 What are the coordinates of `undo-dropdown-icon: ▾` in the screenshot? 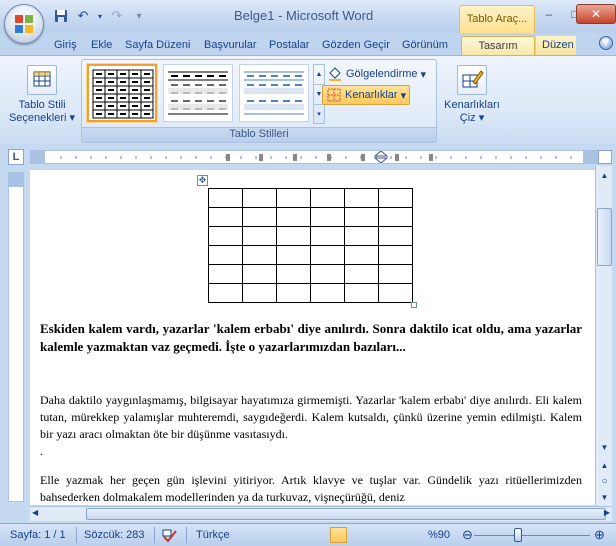 It's located at (100, 16).